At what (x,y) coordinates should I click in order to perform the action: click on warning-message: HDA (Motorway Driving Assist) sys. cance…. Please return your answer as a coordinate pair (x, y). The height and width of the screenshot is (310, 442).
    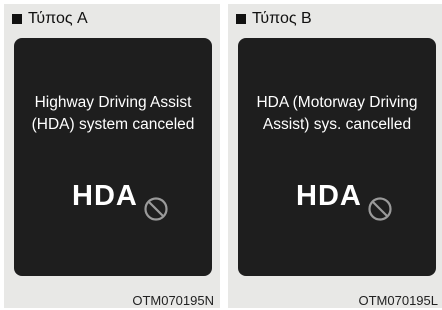
    Looking at the image, I should click on (337, 114).